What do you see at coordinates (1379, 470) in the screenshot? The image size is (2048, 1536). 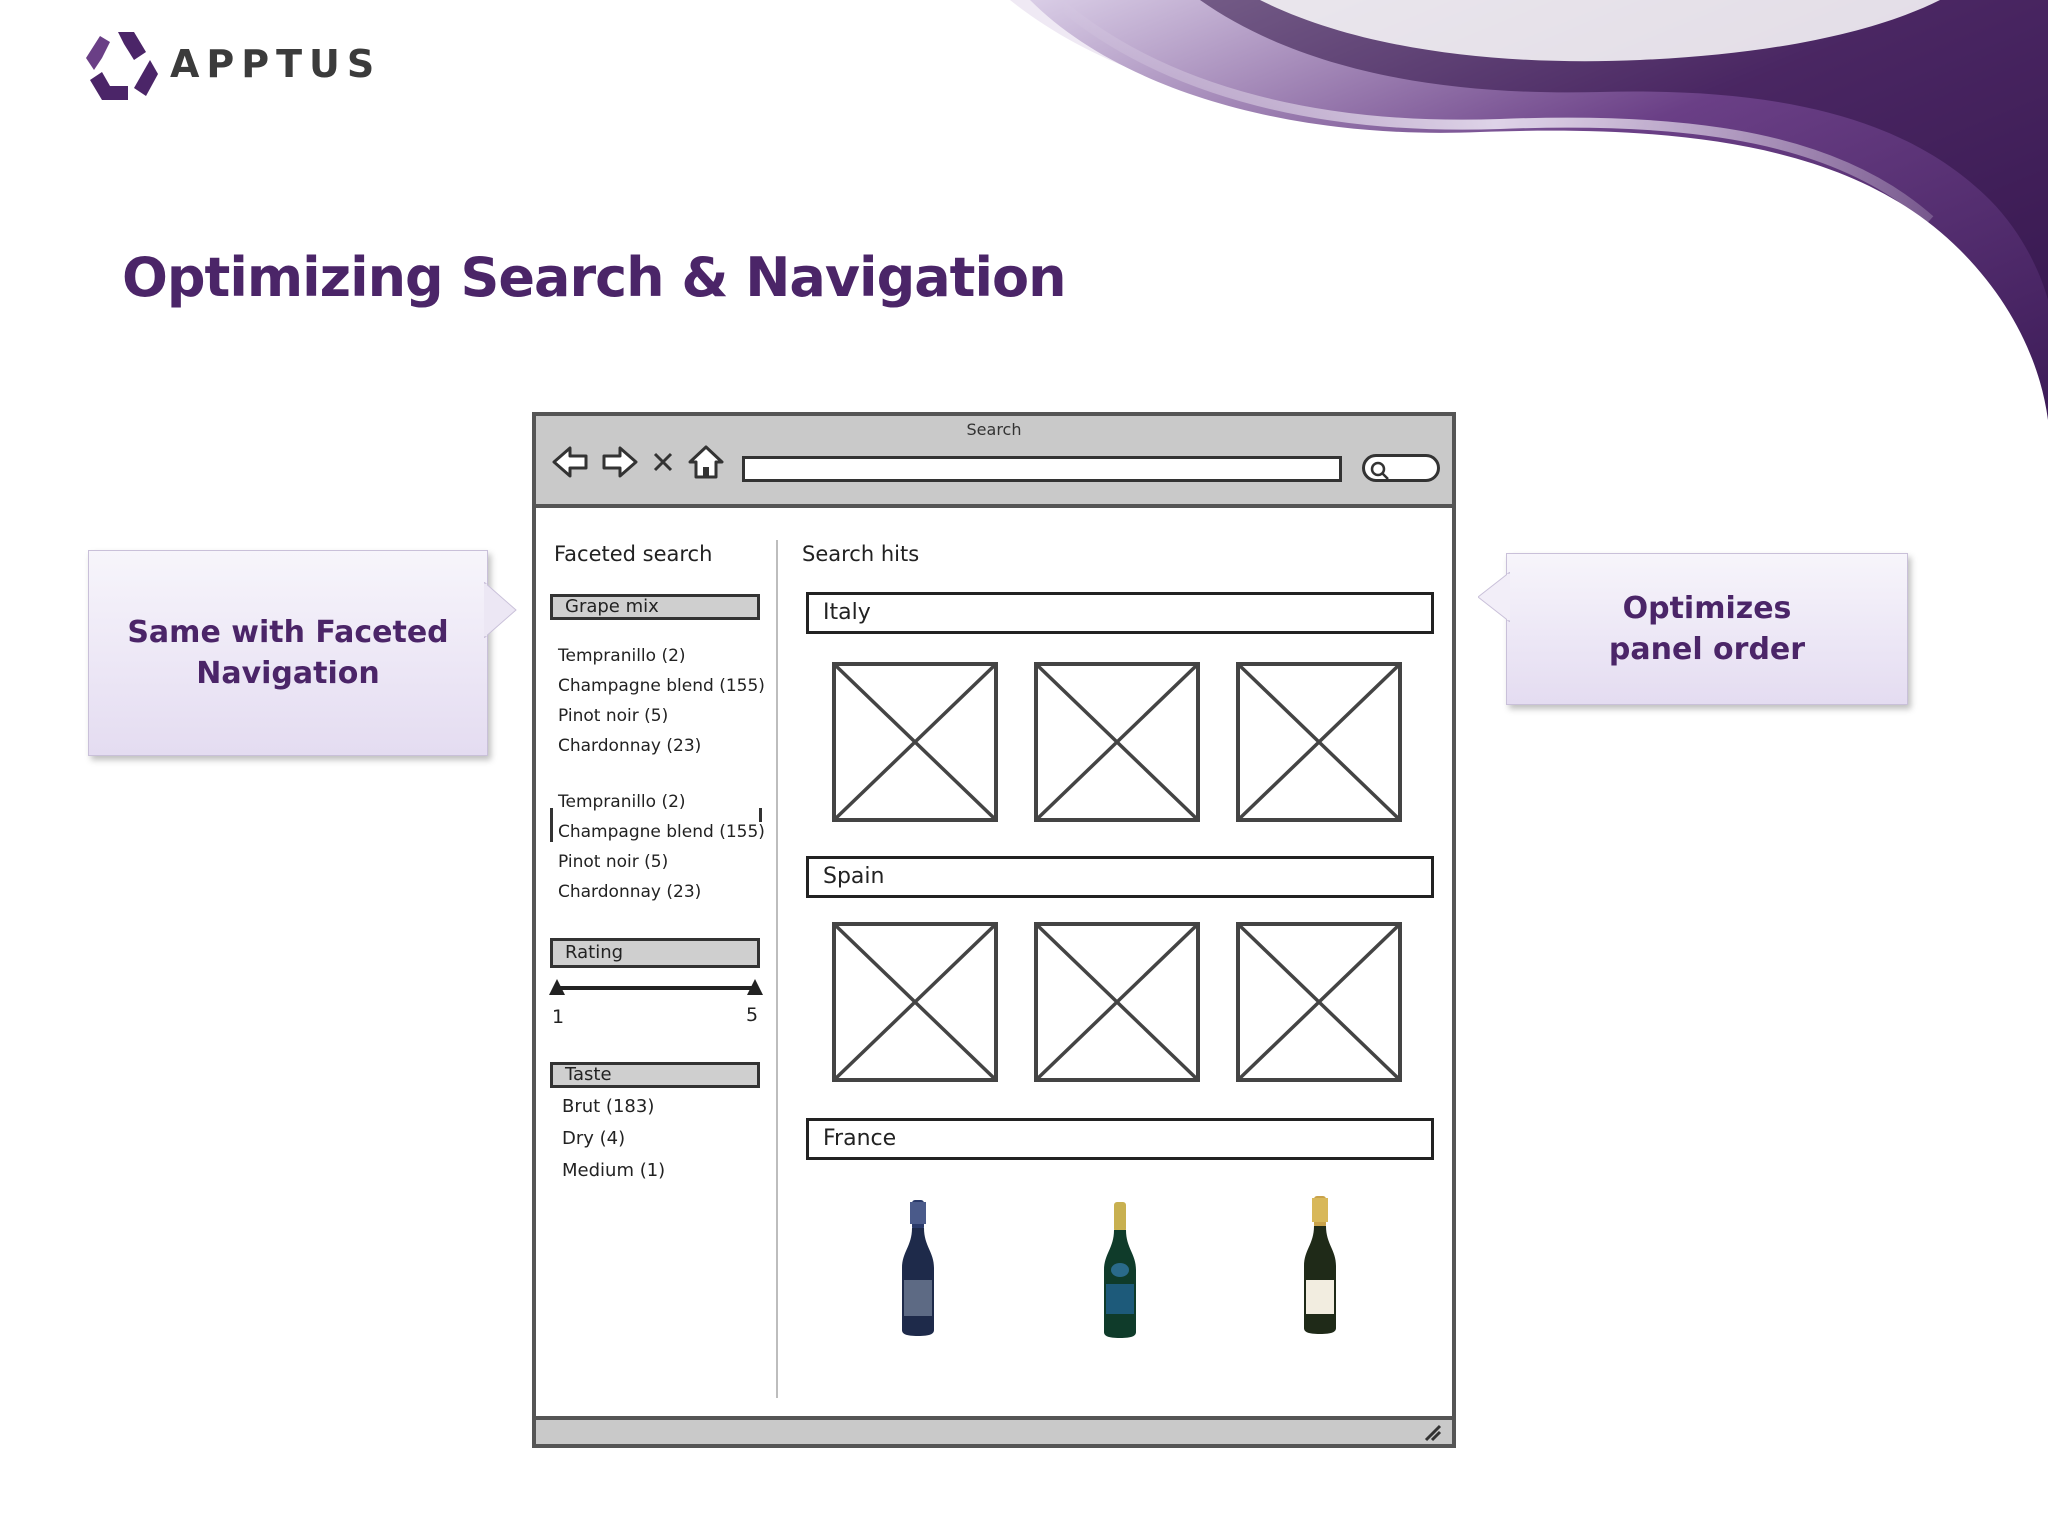 I see `search-icon` at bounding box center [1379, 470].